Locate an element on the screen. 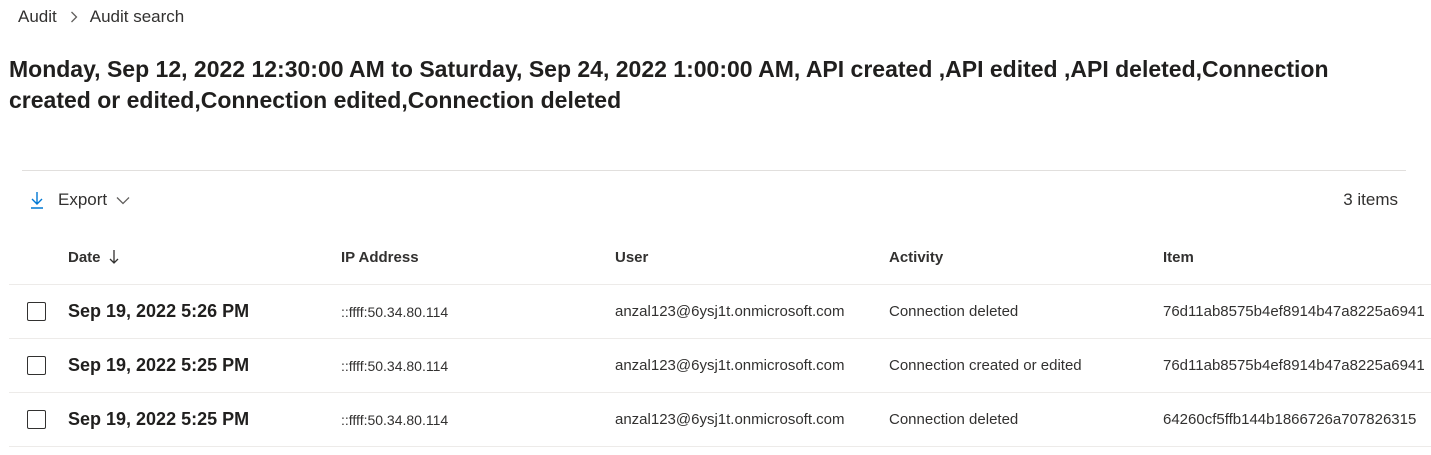 The width and height of the screenshot is (1431, 455). item-count: 3 items is located at coordinates (1370, 199).